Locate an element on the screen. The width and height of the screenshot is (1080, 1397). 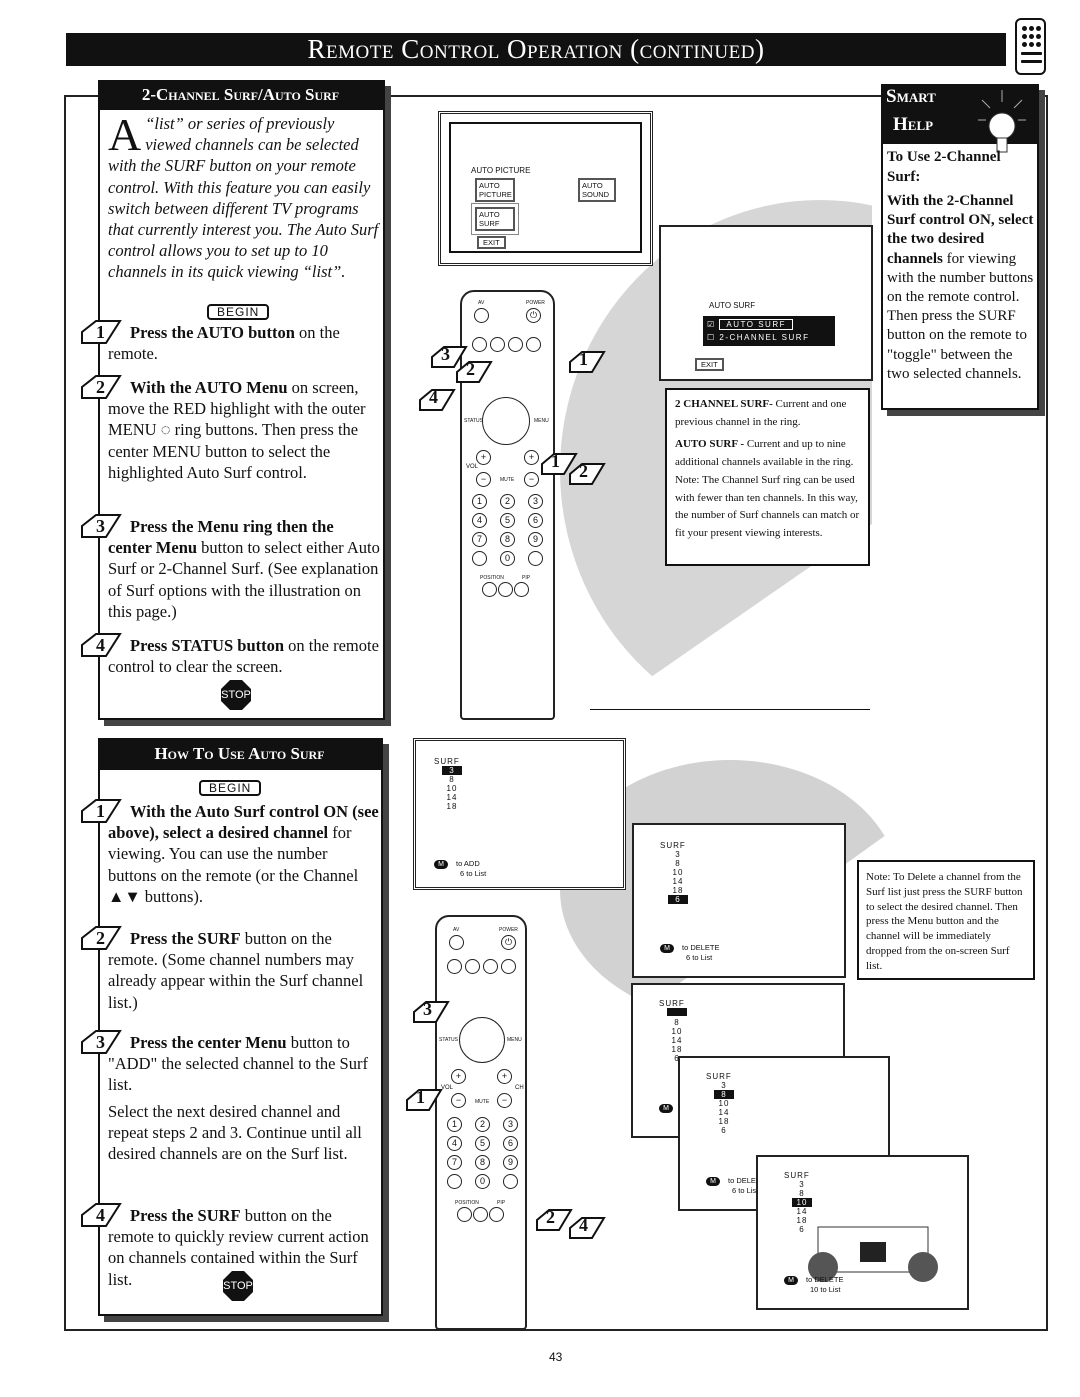
page-number: 43 is located at coordinates (556, 1357).